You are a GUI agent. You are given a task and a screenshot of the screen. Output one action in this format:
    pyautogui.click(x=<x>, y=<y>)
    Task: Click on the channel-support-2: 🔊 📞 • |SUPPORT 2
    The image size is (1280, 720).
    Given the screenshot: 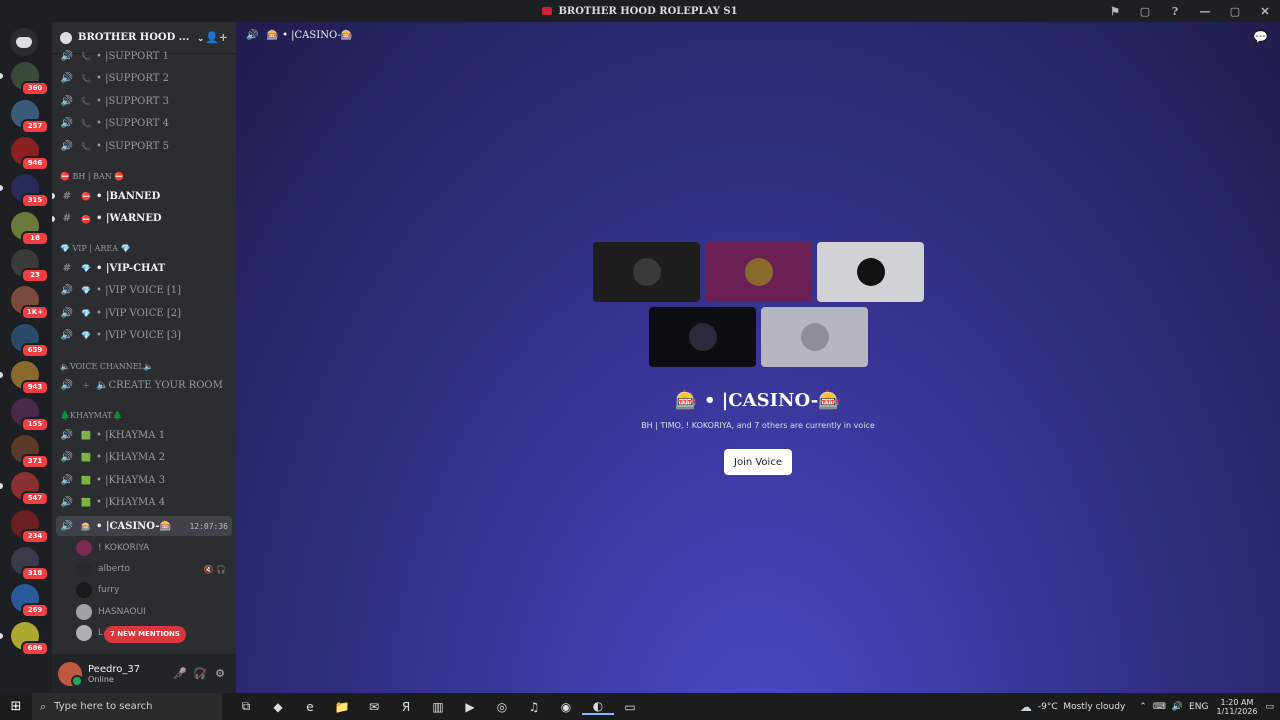 What is the action you would take?
    pyautogui.click(x=144, y=79)
    